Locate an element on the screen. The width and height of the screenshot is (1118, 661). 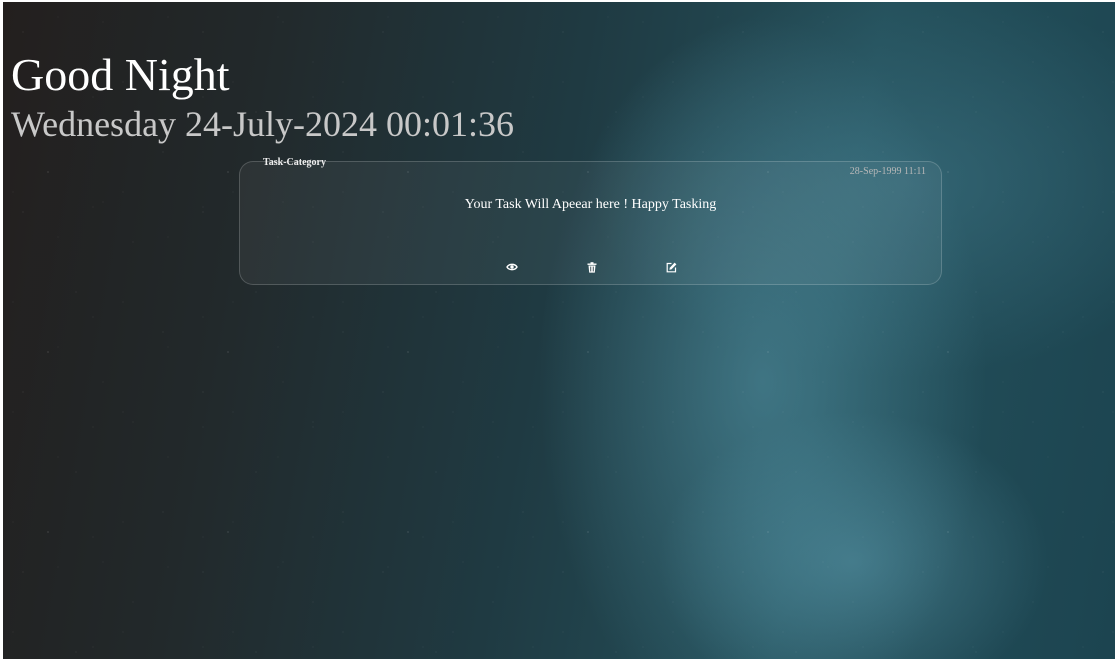
task-category-label: Task-Category is located at coordinates (294, 162).